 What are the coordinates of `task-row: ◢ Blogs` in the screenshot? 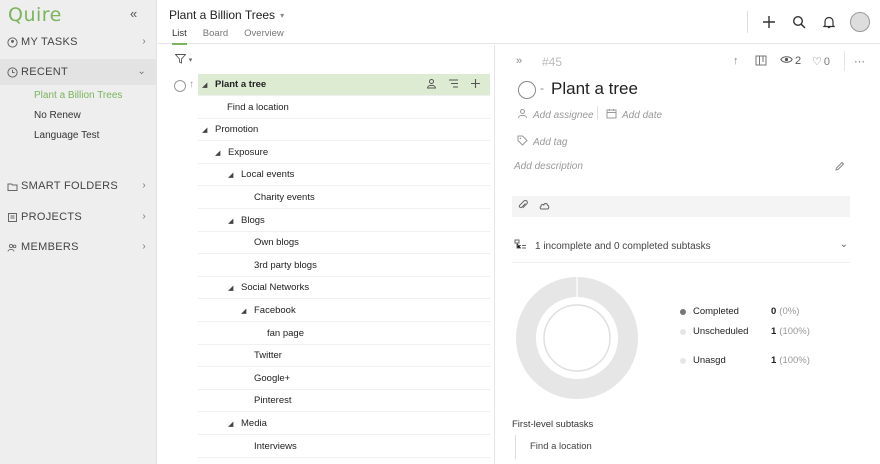 It's located at (344, 221).